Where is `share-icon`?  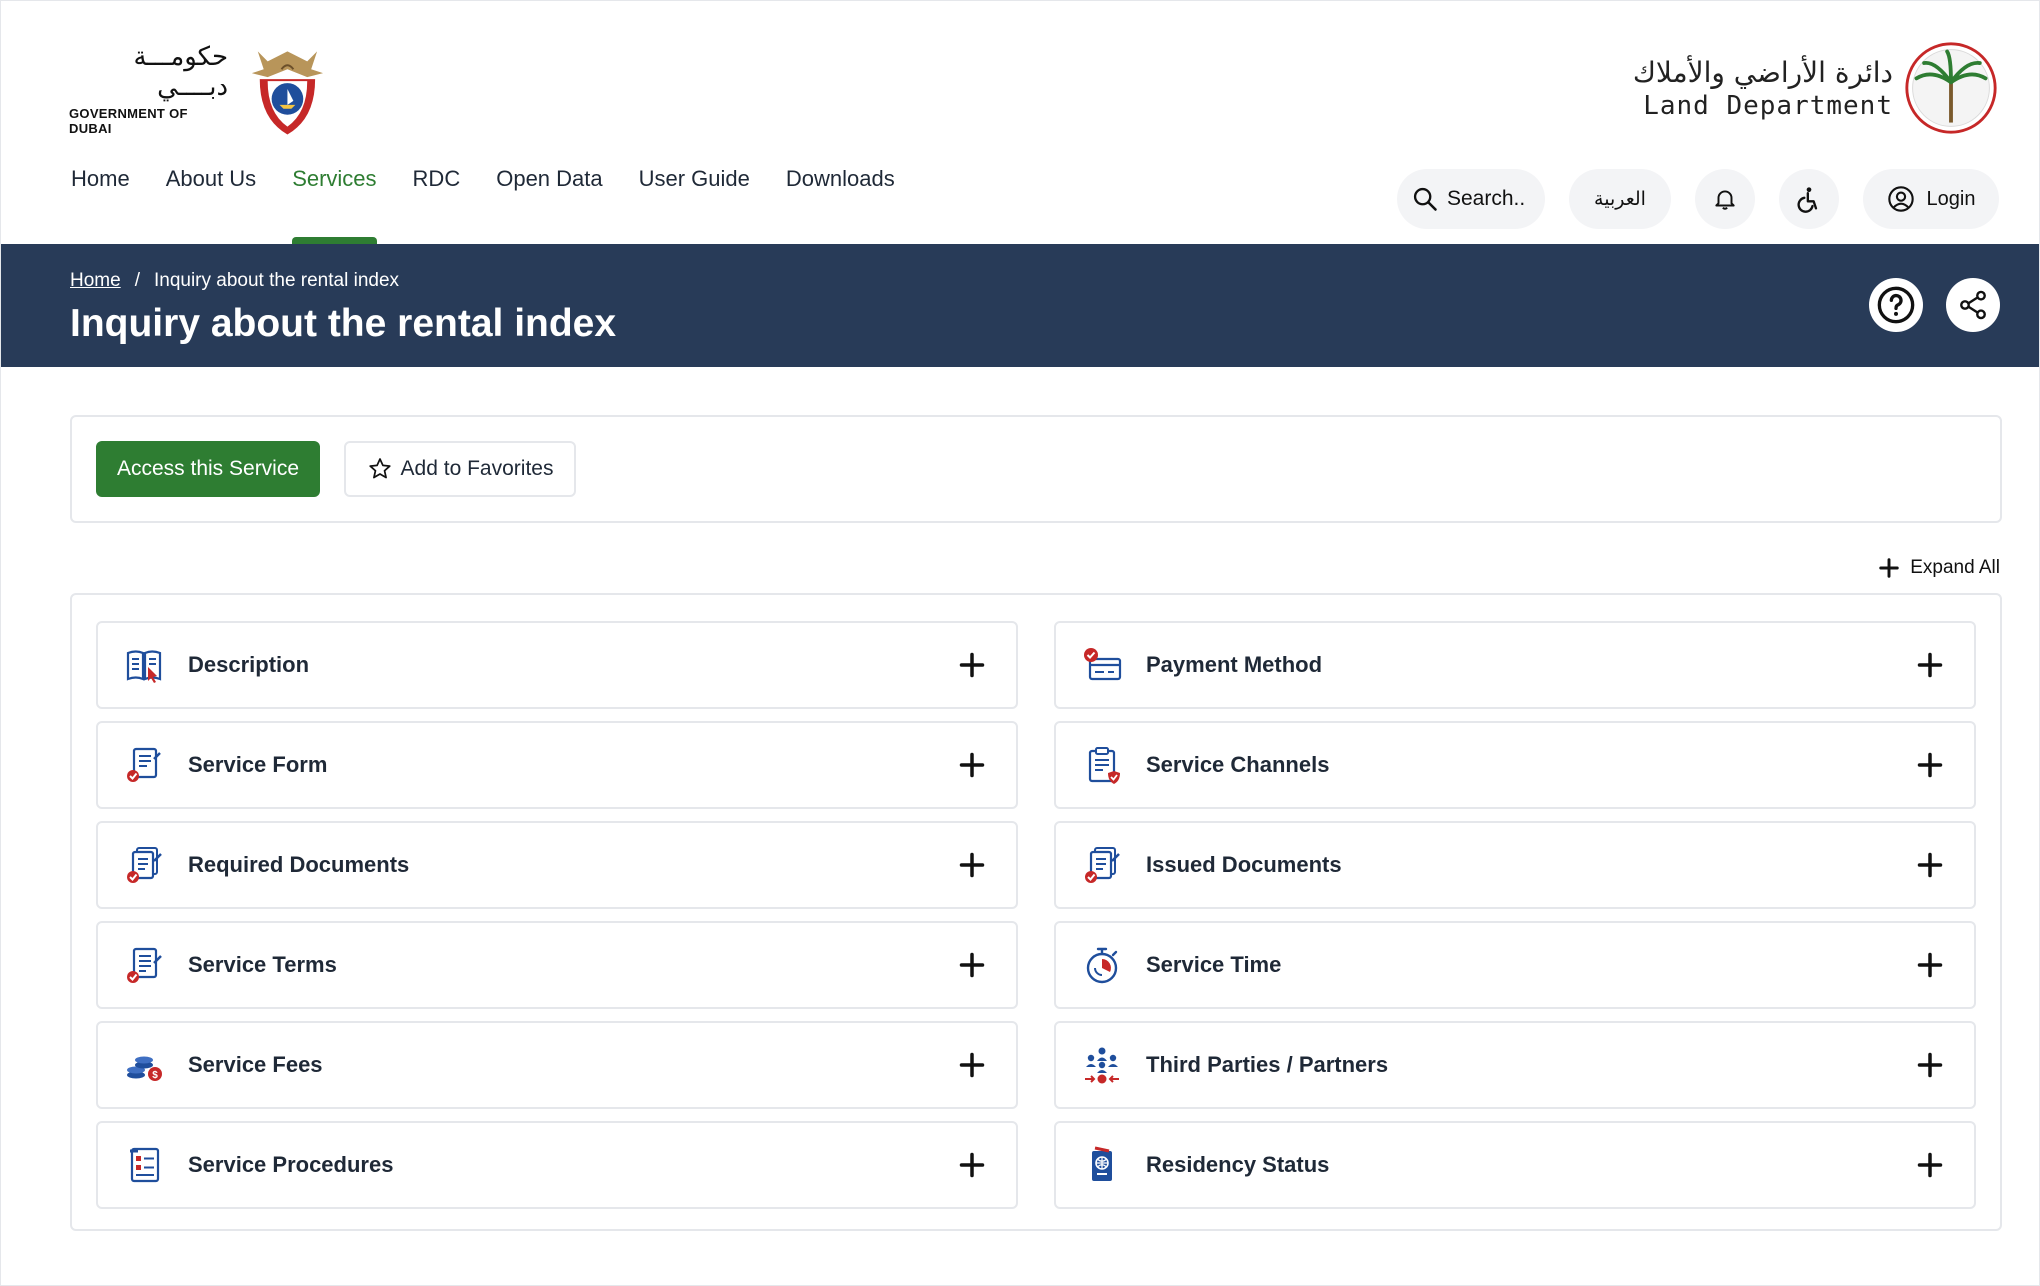 share-icon is located at coordinates (1973, 305).